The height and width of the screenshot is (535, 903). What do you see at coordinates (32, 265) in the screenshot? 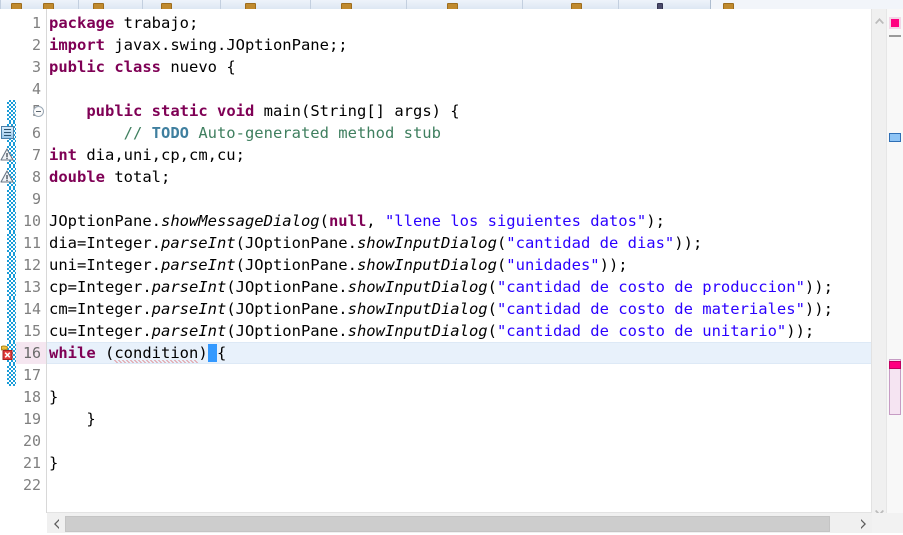
I see `line-number-12: 12` at bounding box center [32, 265].